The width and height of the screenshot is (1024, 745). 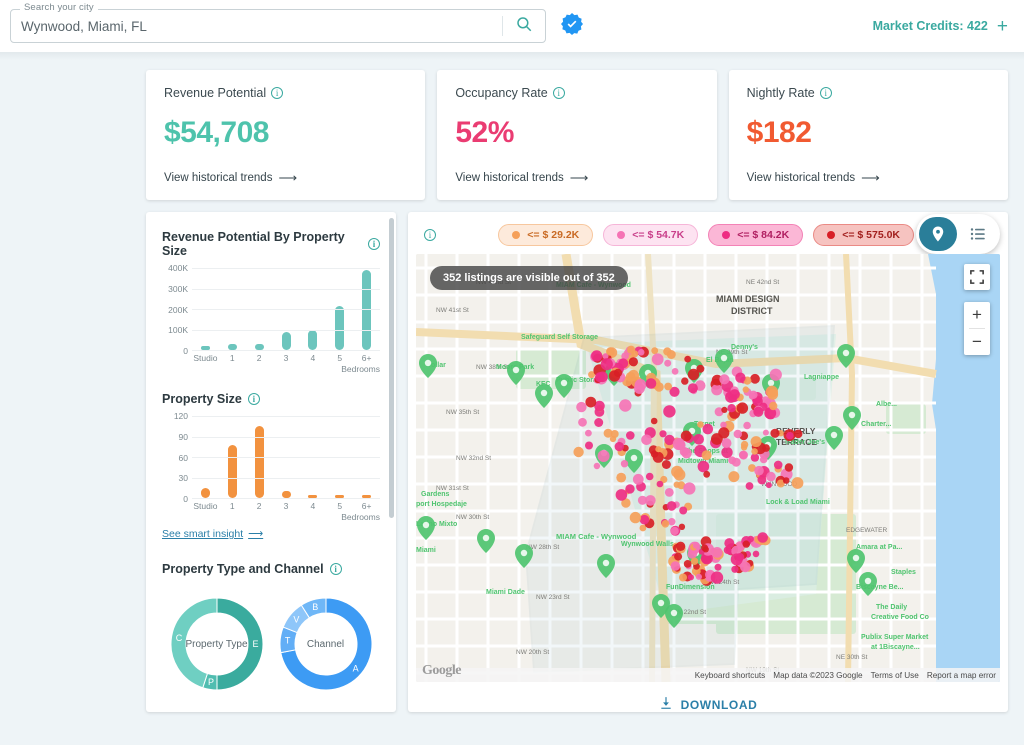 I want to click on report-map-error-link: Report a map error, so click(x=961, y=675).